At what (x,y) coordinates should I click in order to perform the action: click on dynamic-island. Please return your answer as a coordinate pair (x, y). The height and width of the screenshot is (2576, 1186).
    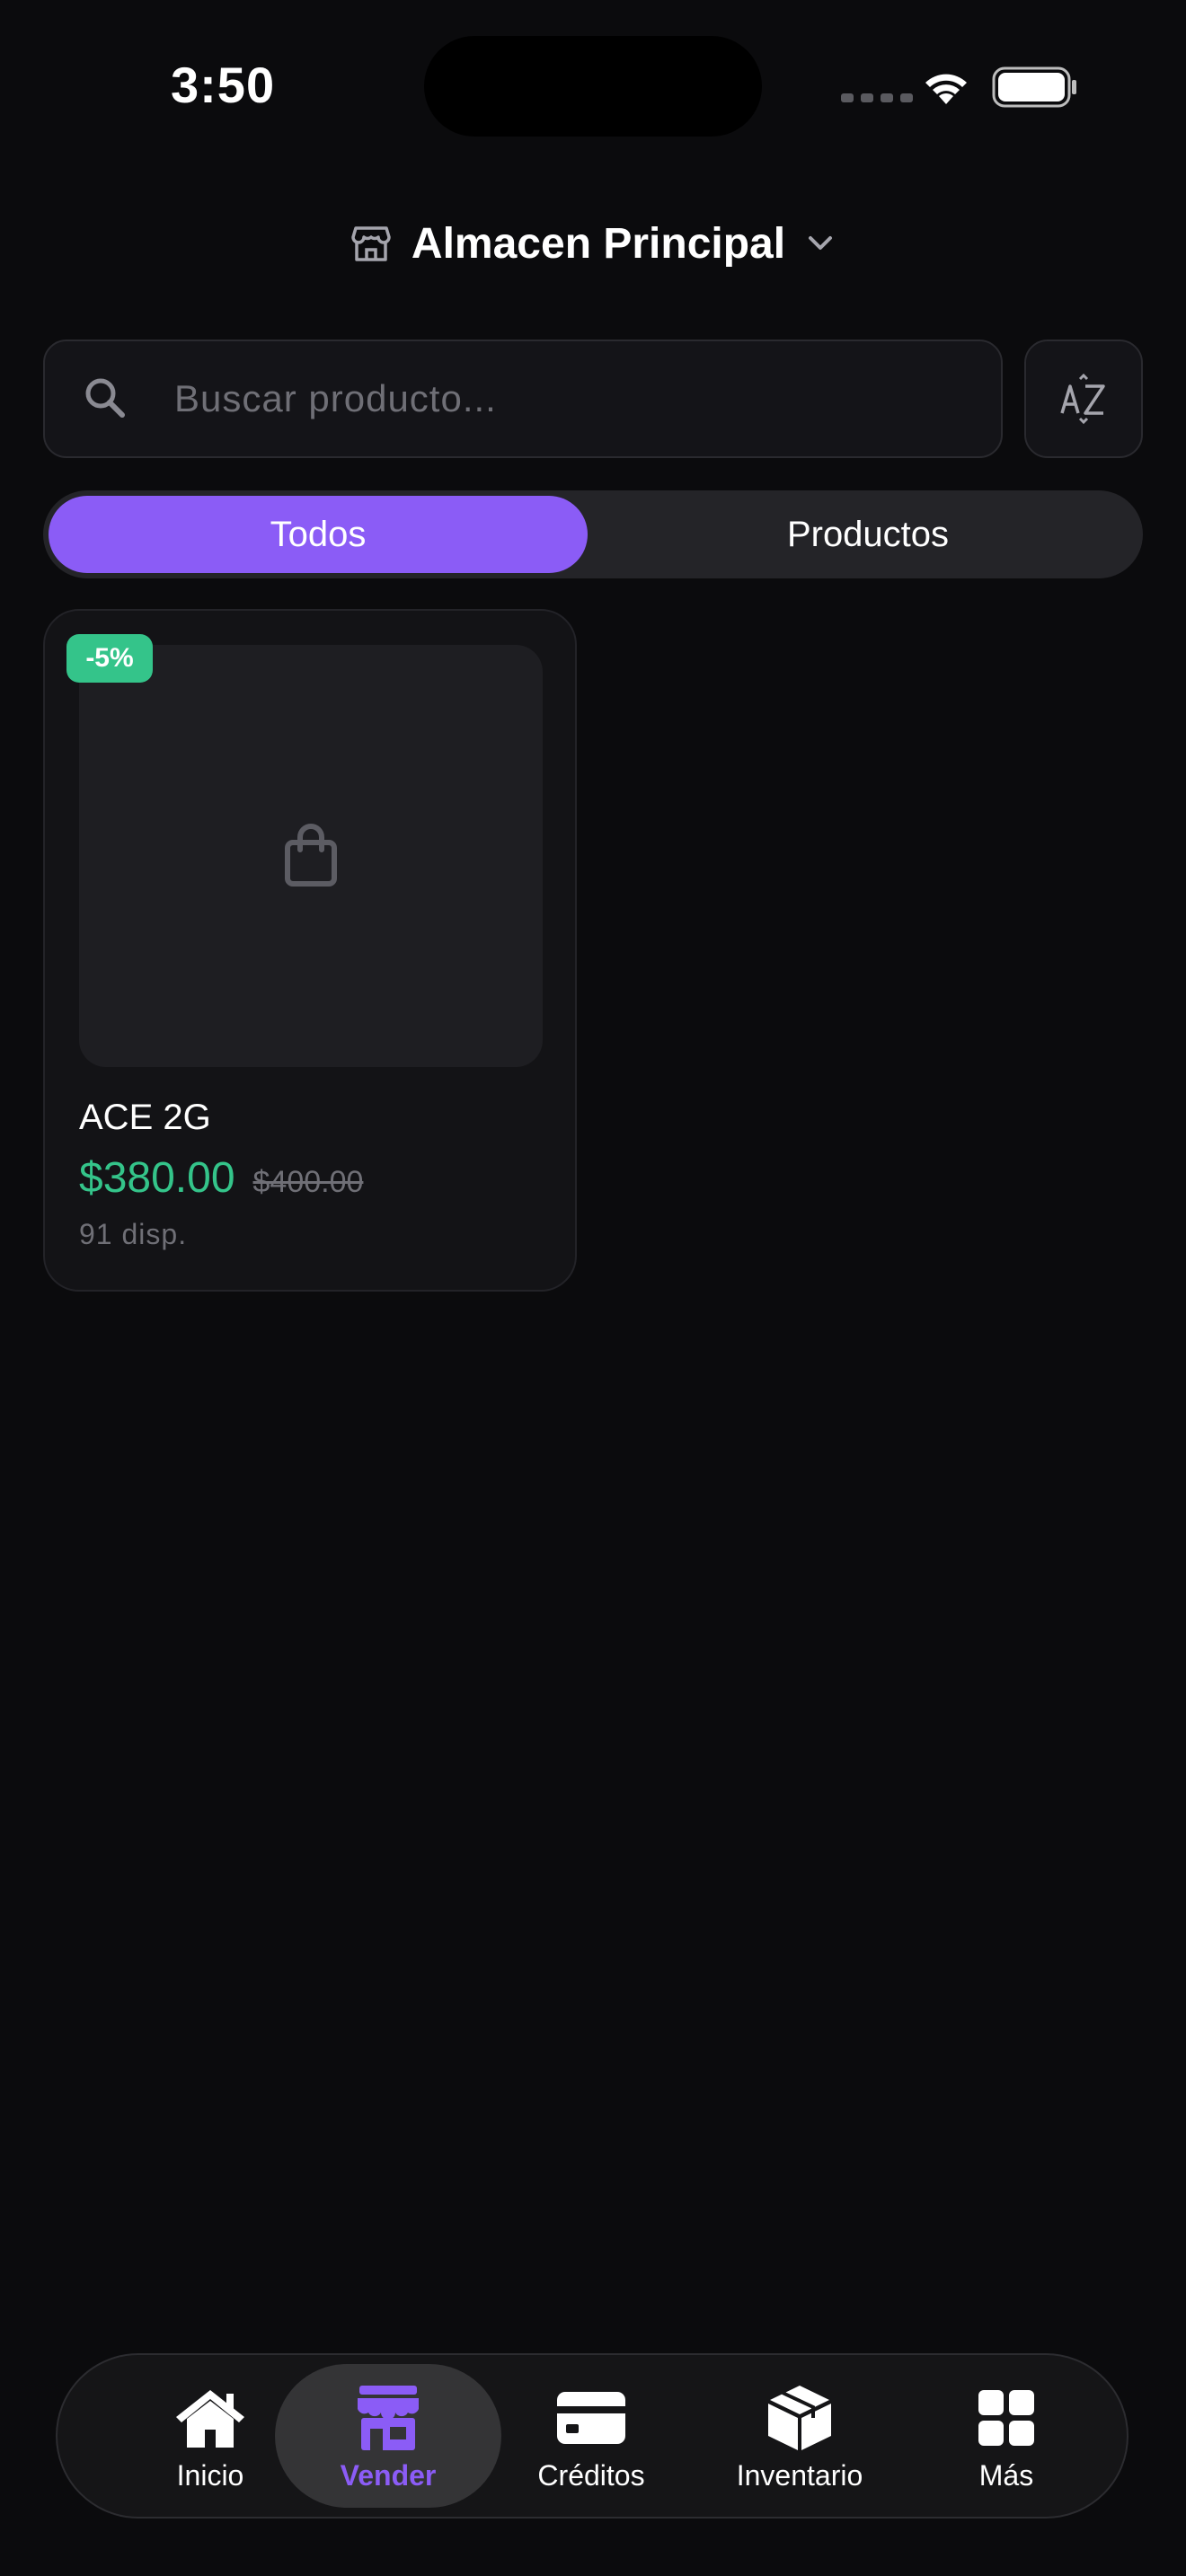
    Looking at the image, I should click on (593, 86).